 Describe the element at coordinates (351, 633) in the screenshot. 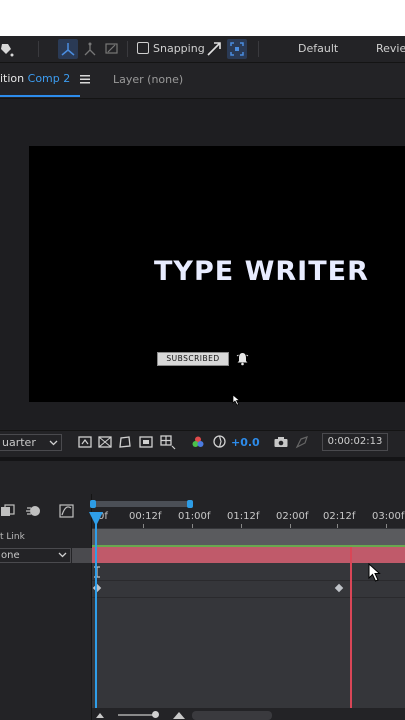

I see `current-time-marker-red` at that location.